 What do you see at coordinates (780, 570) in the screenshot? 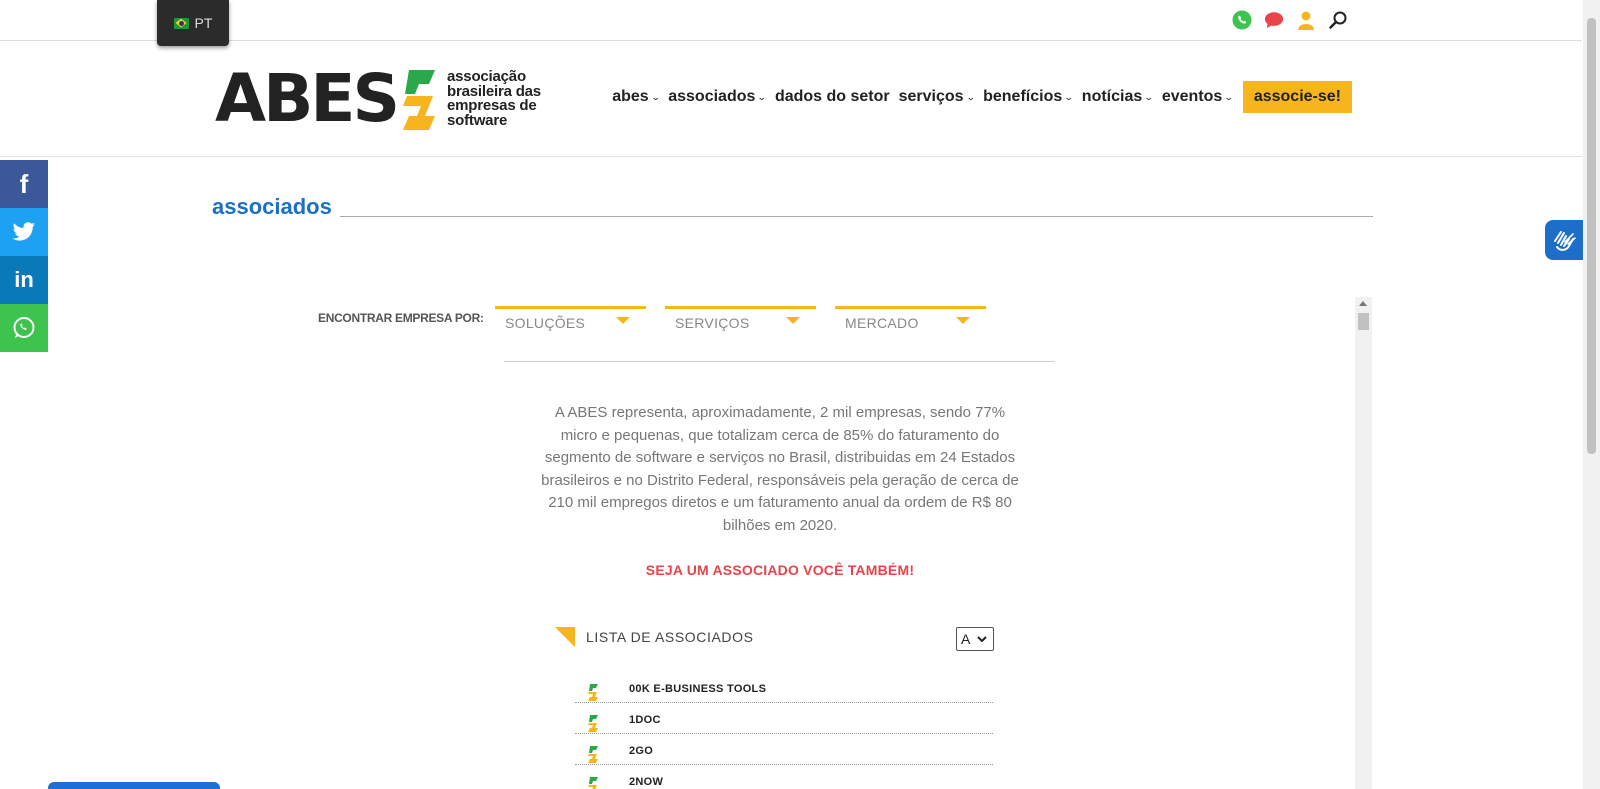
I see `become-associate-link: SEJA UM ASSOCIADO VOCÊ TAMBÉM!` at bounding box center [780, 570].